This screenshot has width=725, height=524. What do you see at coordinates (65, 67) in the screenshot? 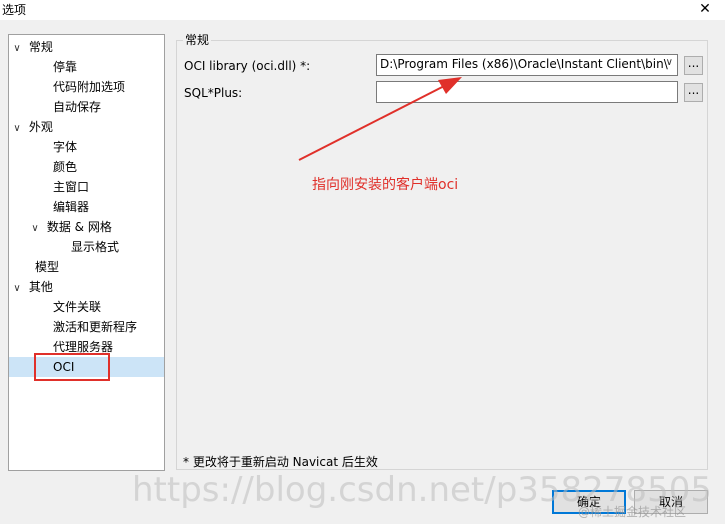
I see `tree-item-docking: 停靠` at bounding box center [65, 67].